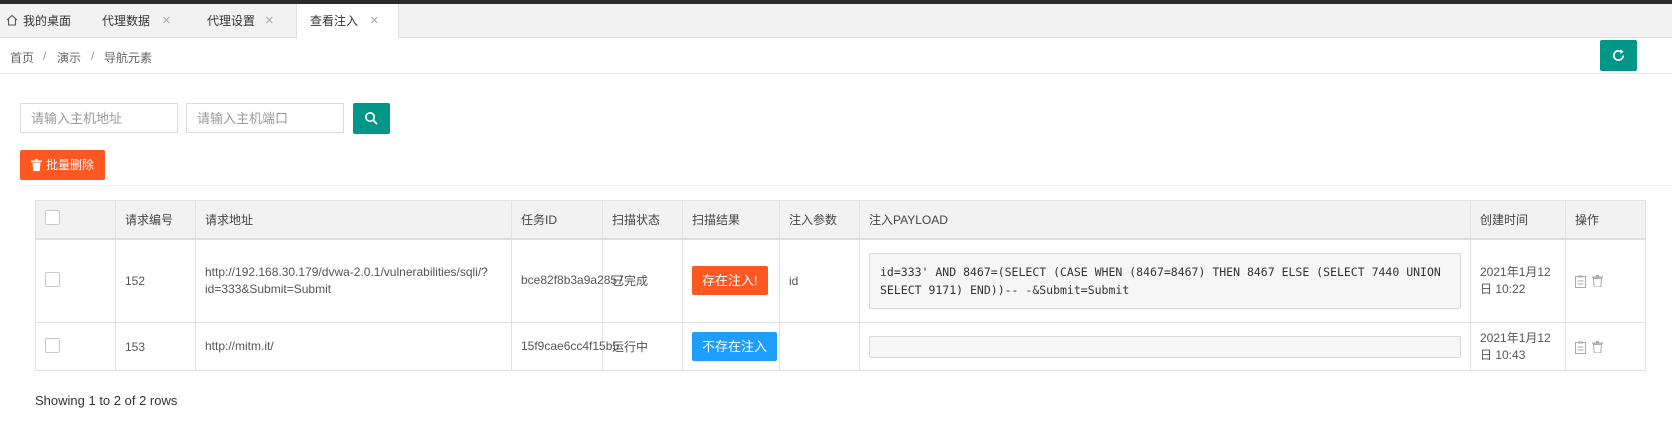  What do you see at coordinates (642, 280) in the screenshot?
I see `scan-status-cell: 已完成` at bounding box center [642, 280].